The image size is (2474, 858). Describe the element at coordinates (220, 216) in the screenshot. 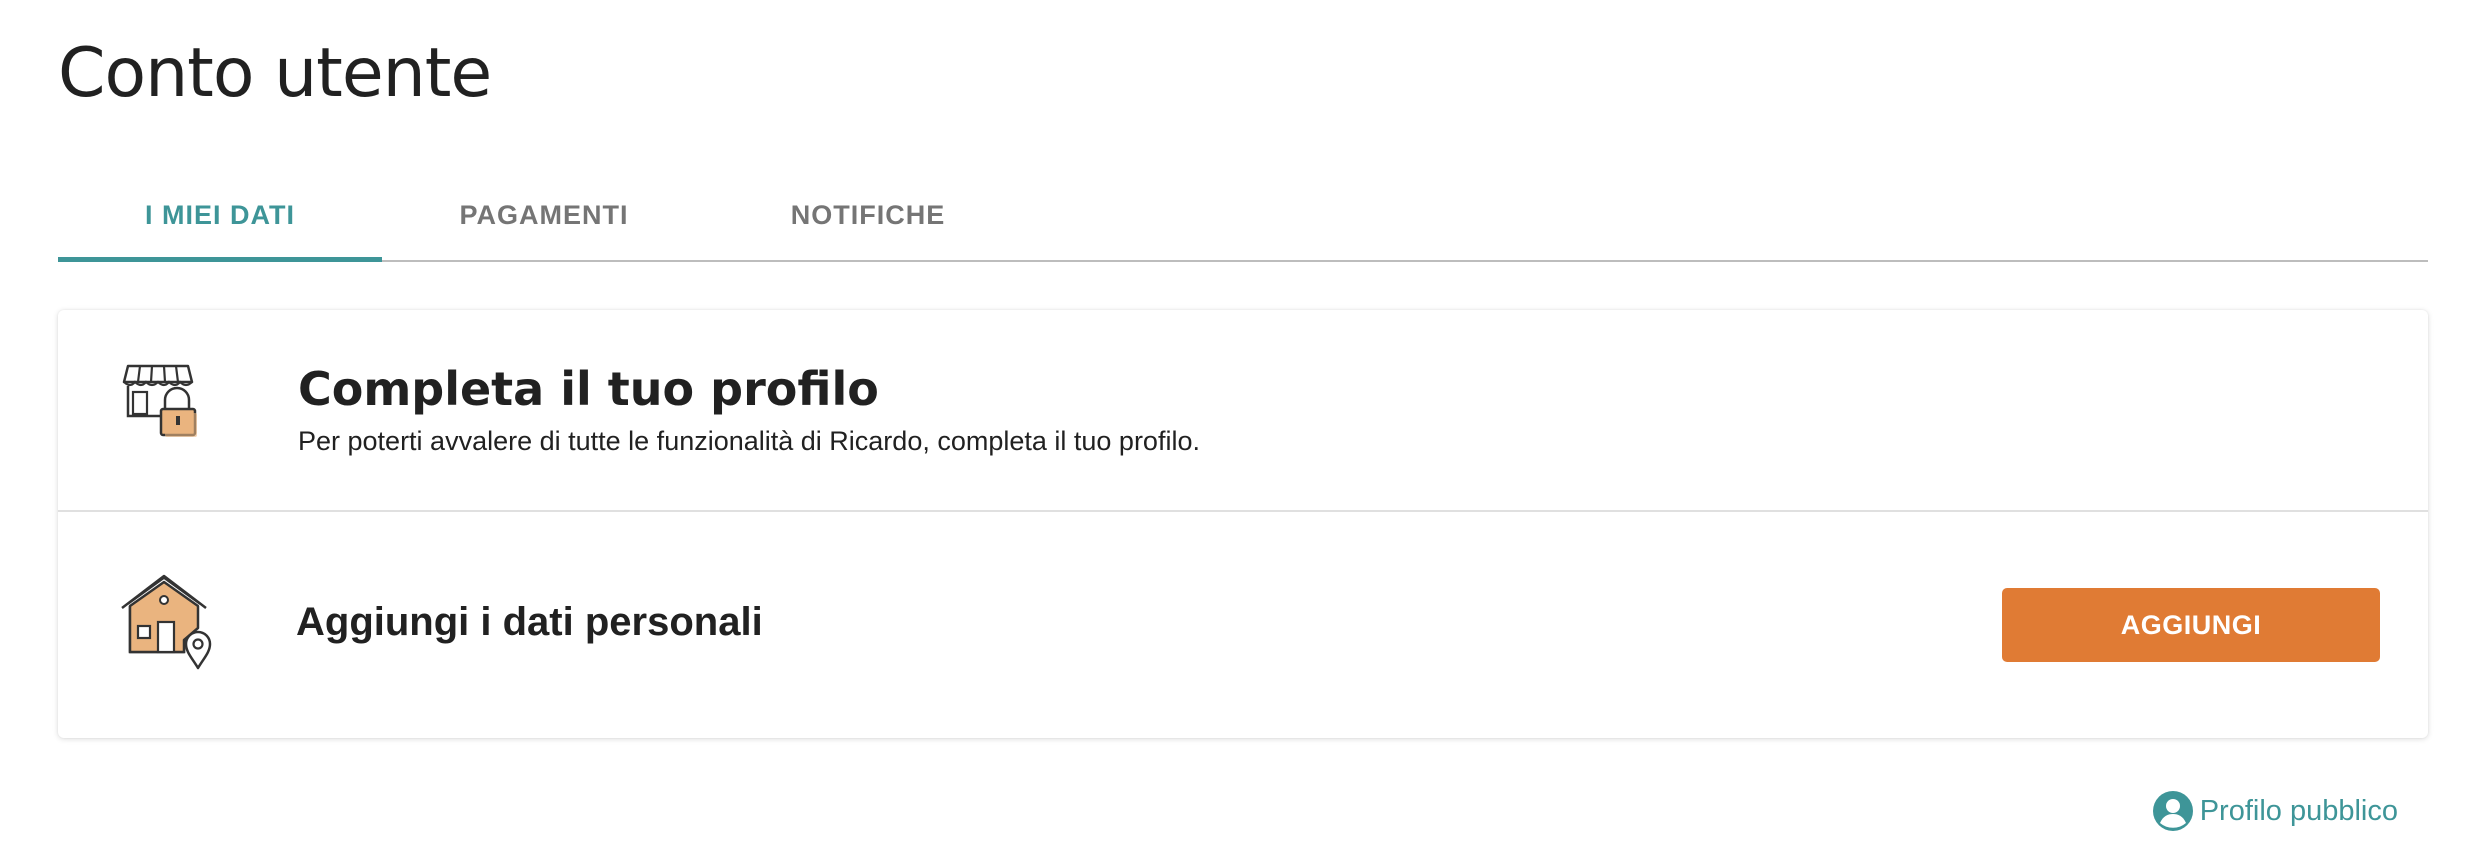

I see `tab-my-data: I MIEI DATI` at that location.